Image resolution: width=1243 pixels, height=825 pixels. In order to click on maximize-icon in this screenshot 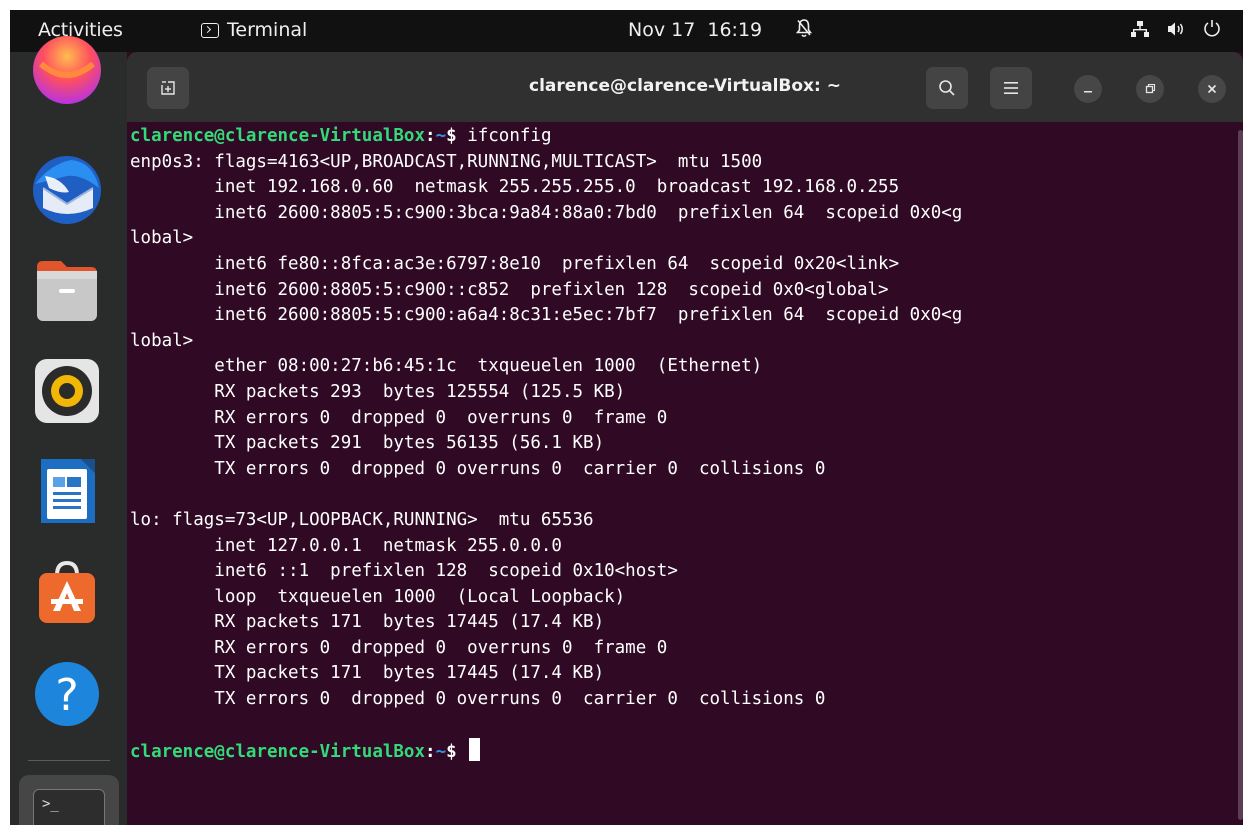, I will do `click(1150, 88)`.